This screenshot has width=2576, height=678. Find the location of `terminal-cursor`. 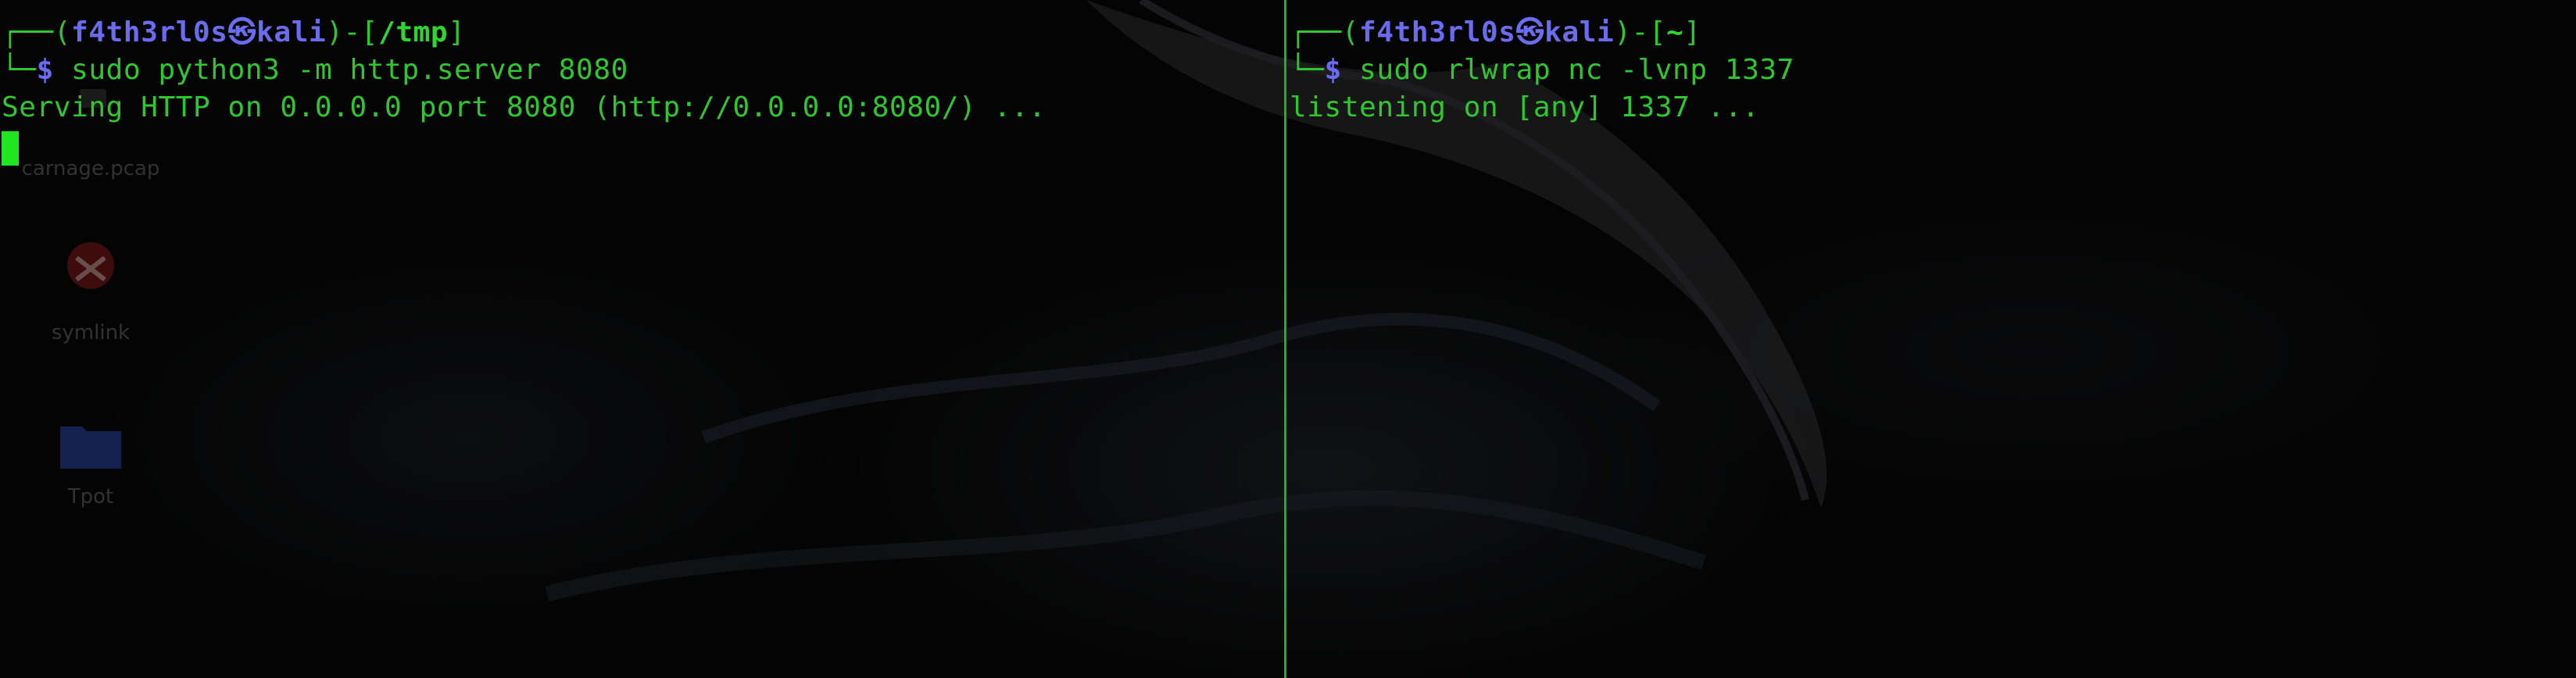

terminal-cursor is located at coordinates (10, 148).